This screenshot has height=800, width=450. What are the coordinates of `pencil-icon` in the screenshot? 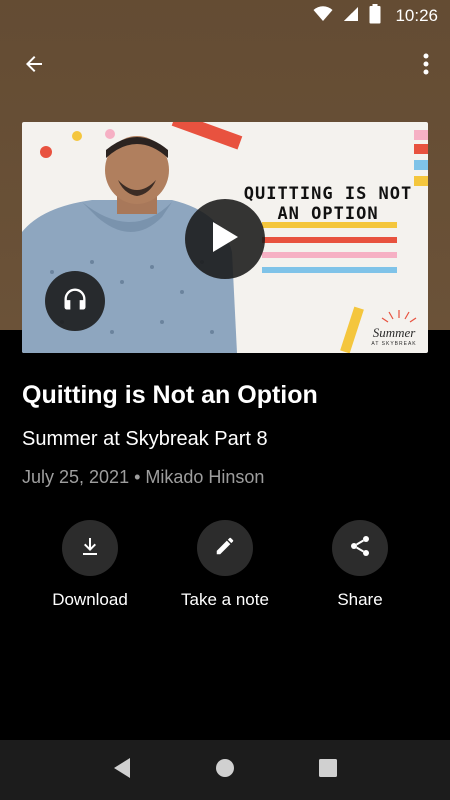 It's located at (225, 548).